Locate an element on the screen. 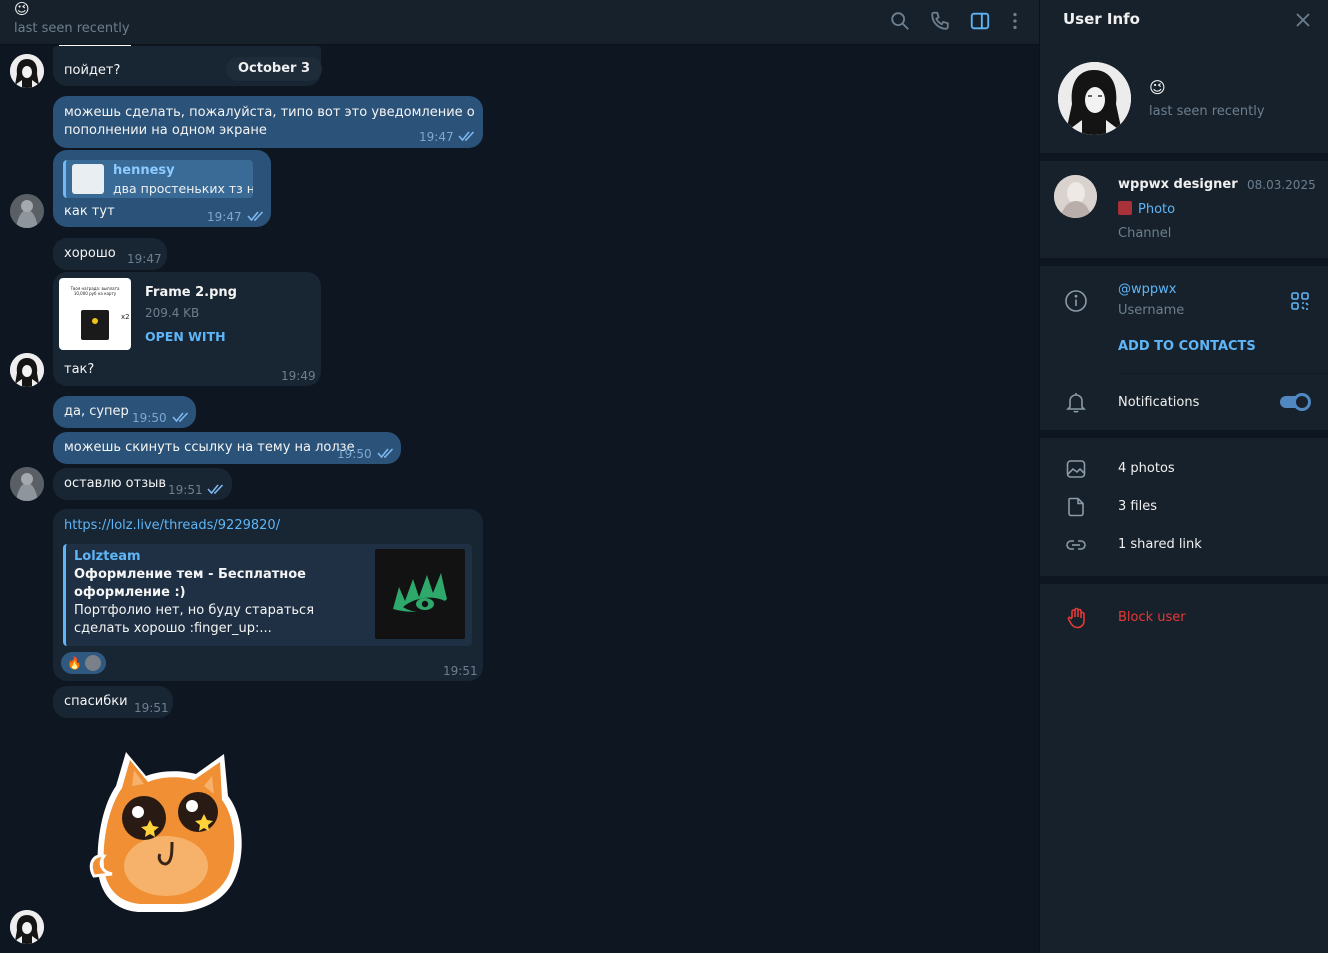  shared-files-link: 3 files is located at coordinates (1137, 506).